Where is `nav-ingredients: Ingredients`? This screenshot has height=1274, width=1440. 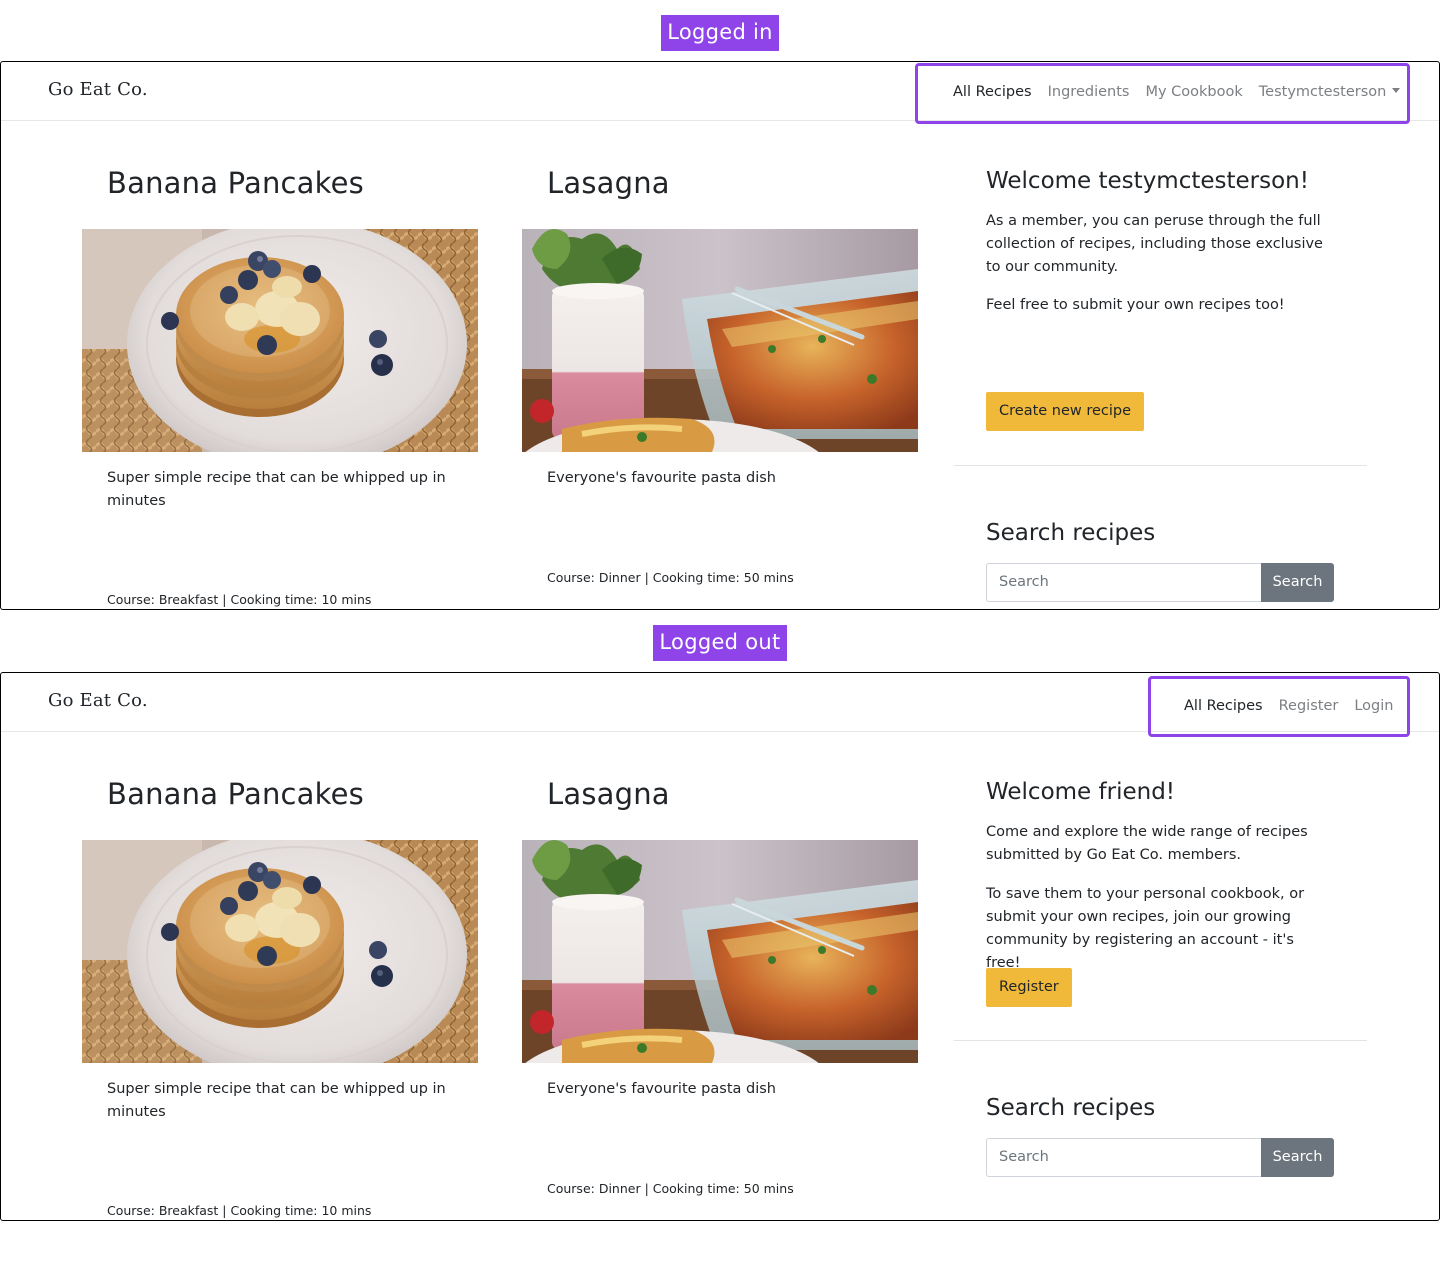
nav-ingredients: Ingredients is located at coordinates (1089, 92).